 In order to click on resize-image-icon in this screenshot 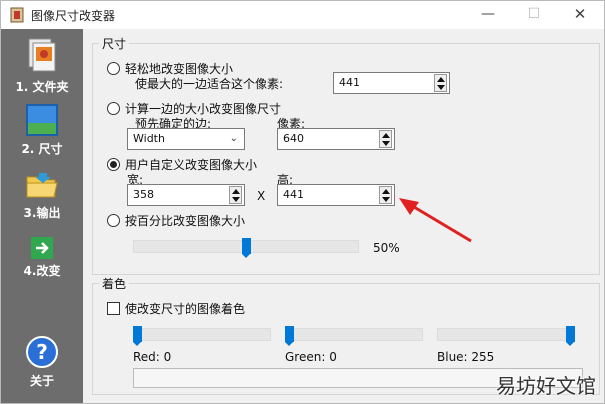, I will do `click(42, 120)`.